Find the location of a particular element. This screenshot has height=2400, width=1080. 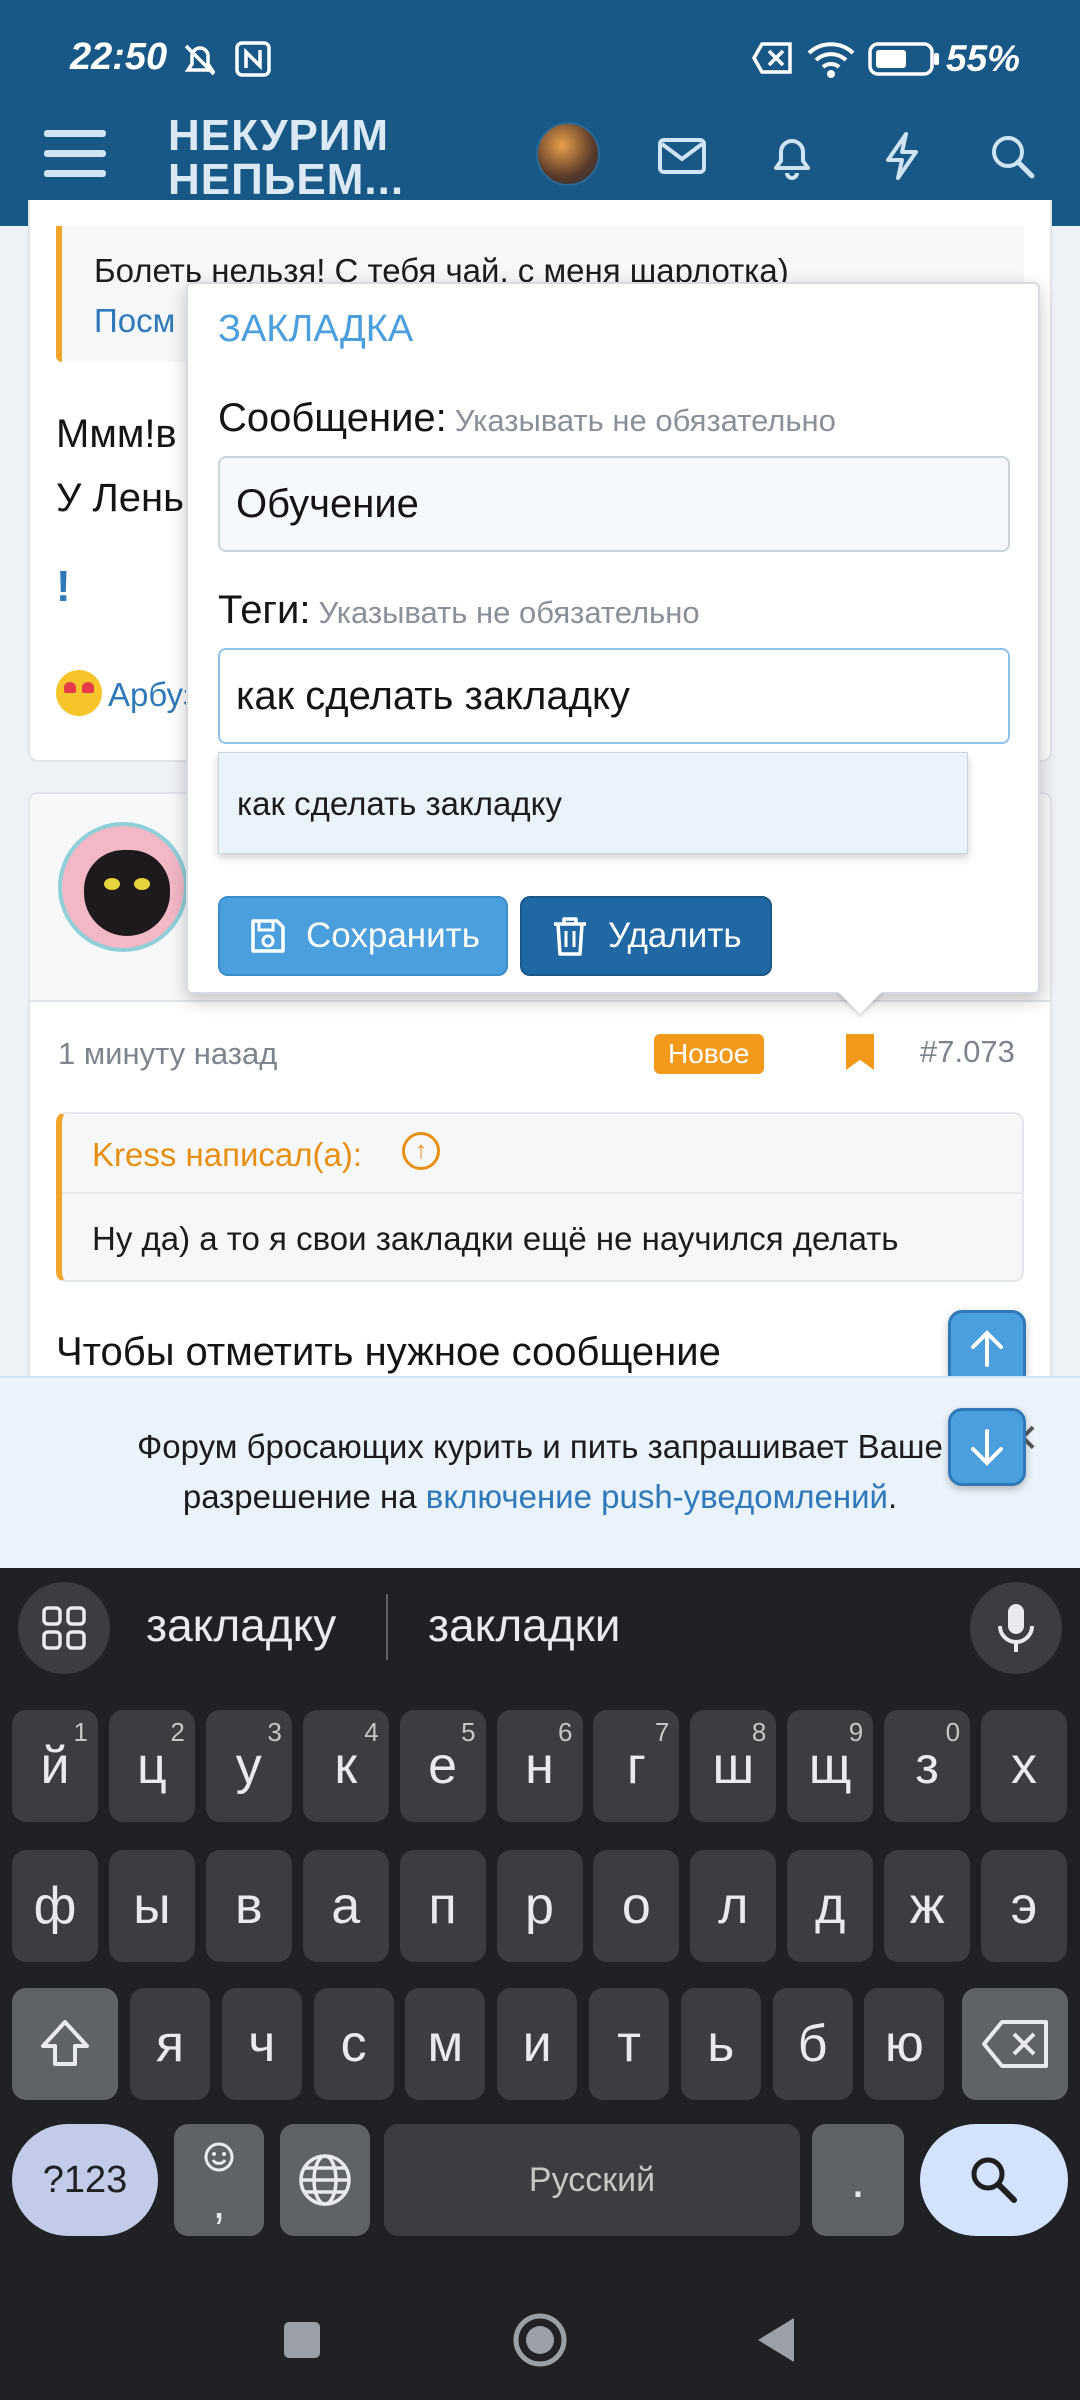

key-м: м is located at coordinates (445, 2044).